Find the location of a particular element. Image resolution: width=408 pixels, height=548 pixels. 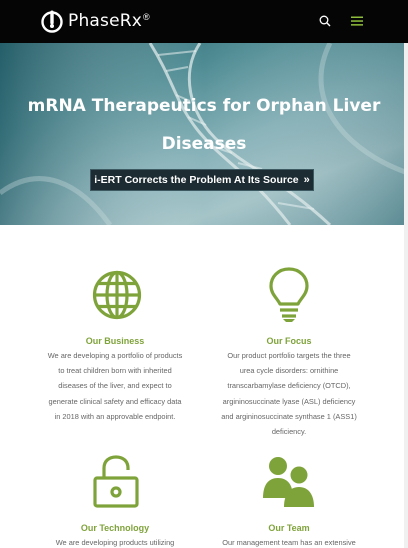

feature-title: Our Business is located at coordinates (115, 341).